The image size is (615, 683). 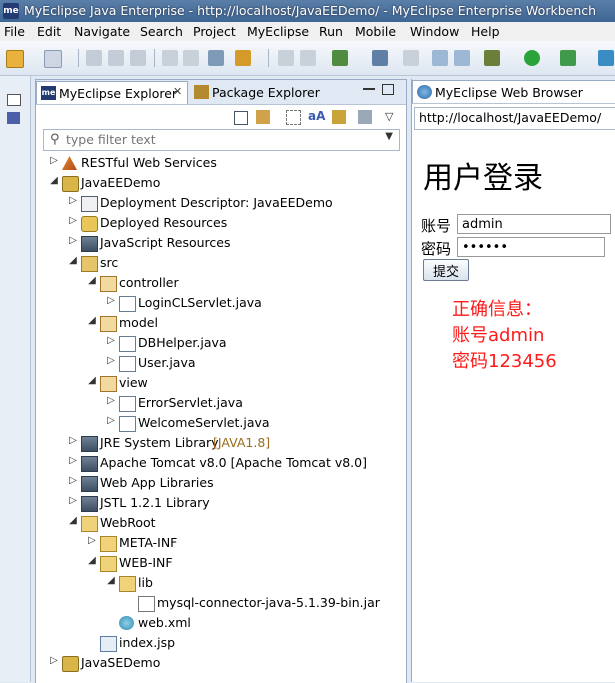 What do you see at coordinates (191, 58) in the screenshot?
I see `redo-icon` at bounding box center [191, 58].